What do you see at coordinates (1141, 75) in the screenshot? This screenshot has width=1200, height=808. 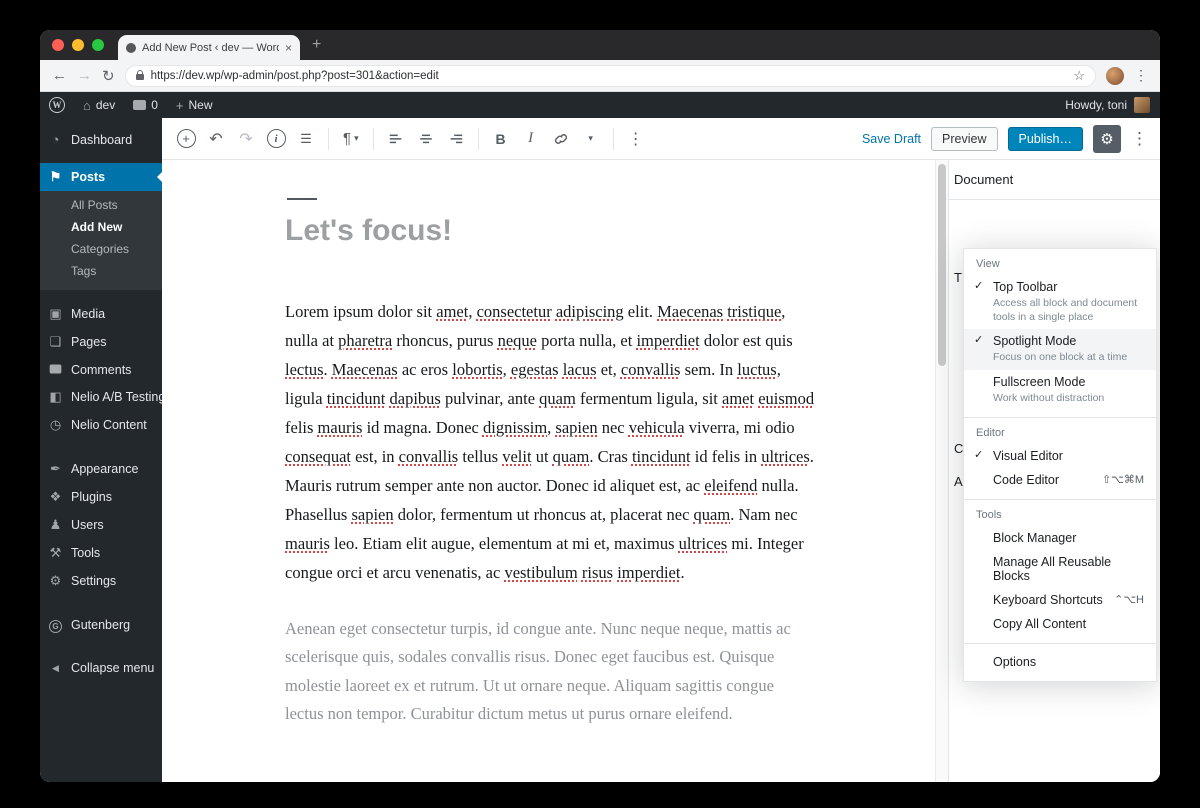 I see `browser-menu-icon: ⋮` at bounding box center [1141, 75].